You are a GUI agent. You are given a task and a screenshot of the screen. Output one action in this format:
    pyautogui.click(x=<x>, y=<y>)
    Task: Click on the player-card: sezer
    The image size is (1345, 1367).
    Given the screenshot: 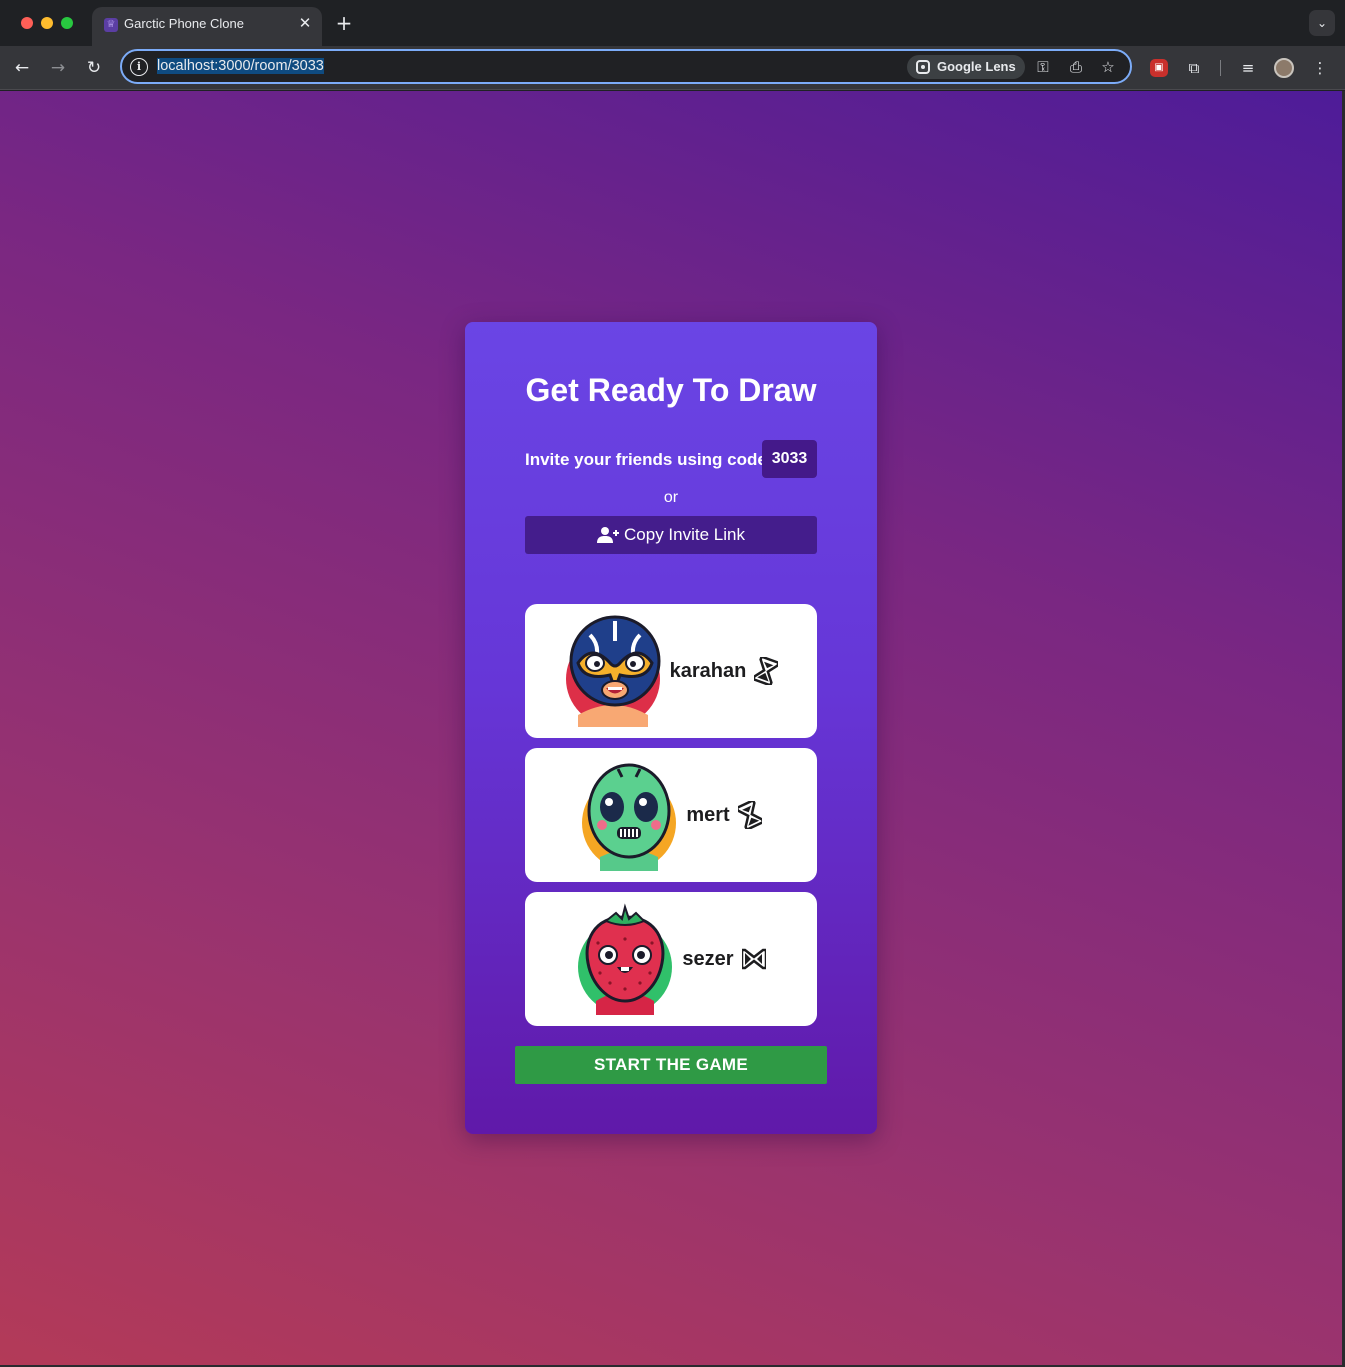 What is the action you would take?
    pyautogui.click(x=671, y=959)
    